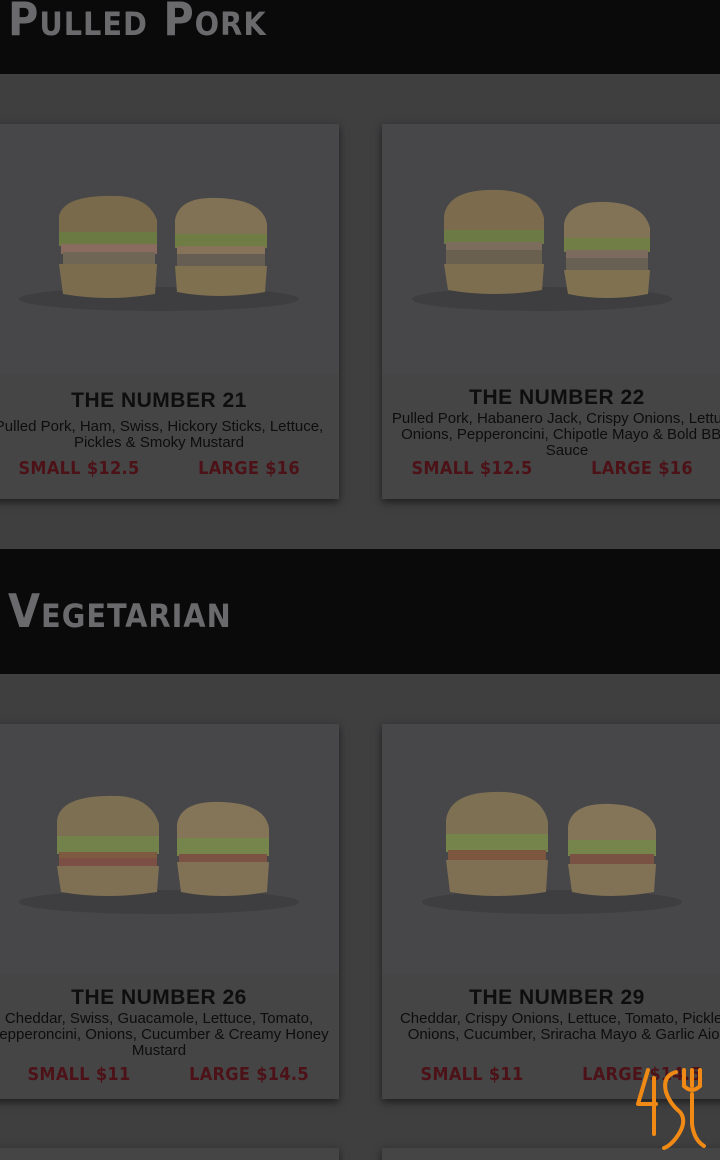 The width and height of the screenshot is (720, 1160). What do you see at coordinates (557, 997) in the screenshot?
I see `card-title: THE NUMBER 29` at bounding box center [557, 997].